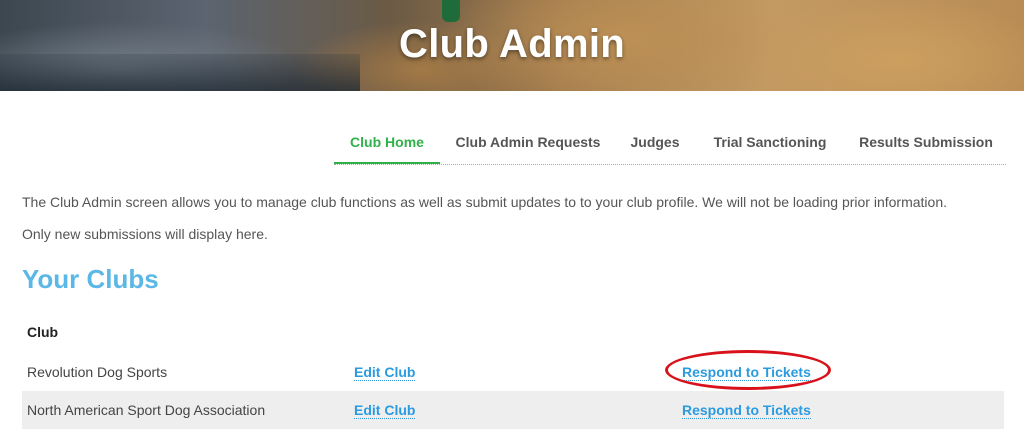 The height and width of the screenshot is (445, 1024). Describe the element at coordinates (387, 146) in the screenshot. I see `tab-club-home: Club Home` at that location.